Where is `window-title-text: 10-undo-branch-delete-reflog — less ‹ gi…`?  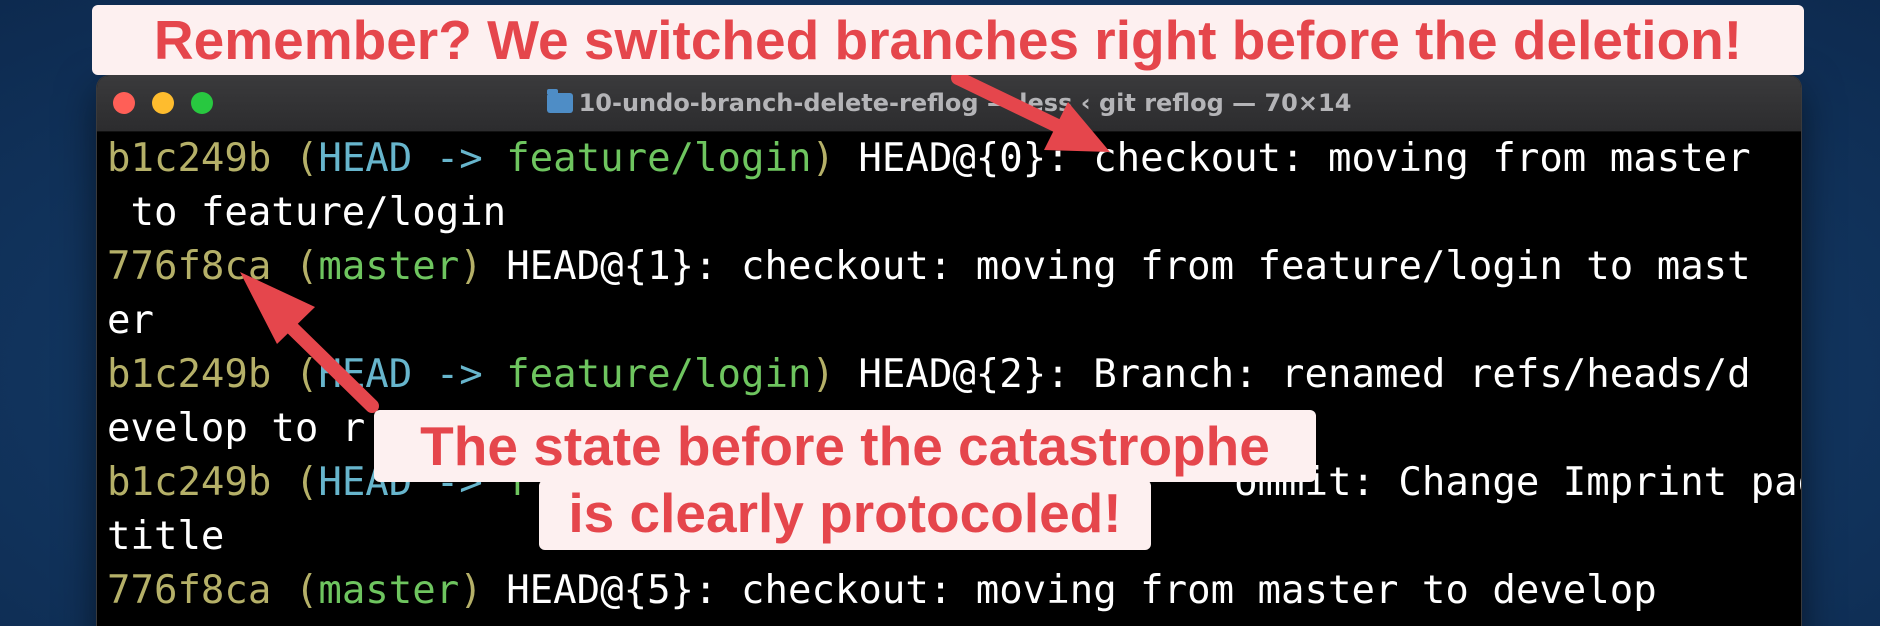
window-title-text: 10-undo-branch-delete-reflog — less ‹ gi… is located at coordinates (965, 103).